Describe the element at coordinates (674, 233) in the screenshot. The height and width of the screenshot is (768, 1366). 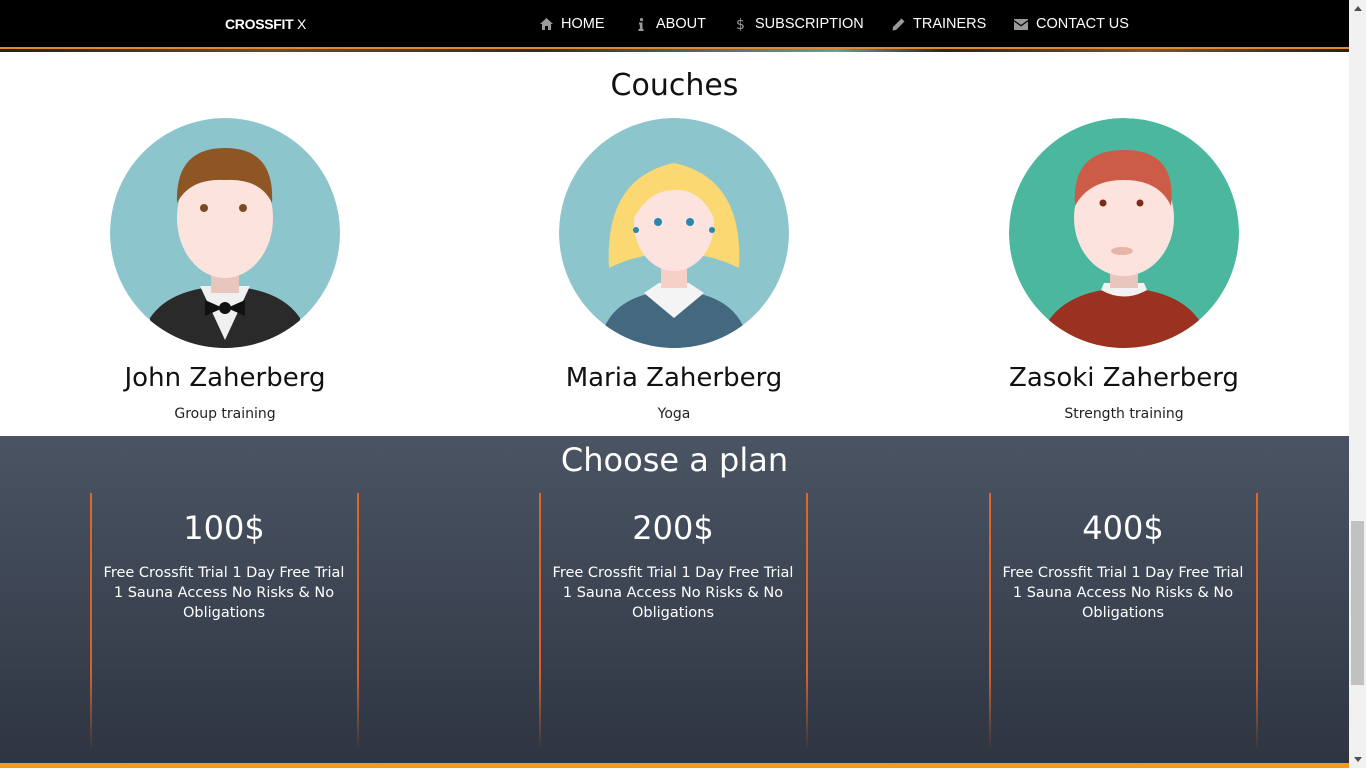
I see `coach-avatar-maria` at that location.